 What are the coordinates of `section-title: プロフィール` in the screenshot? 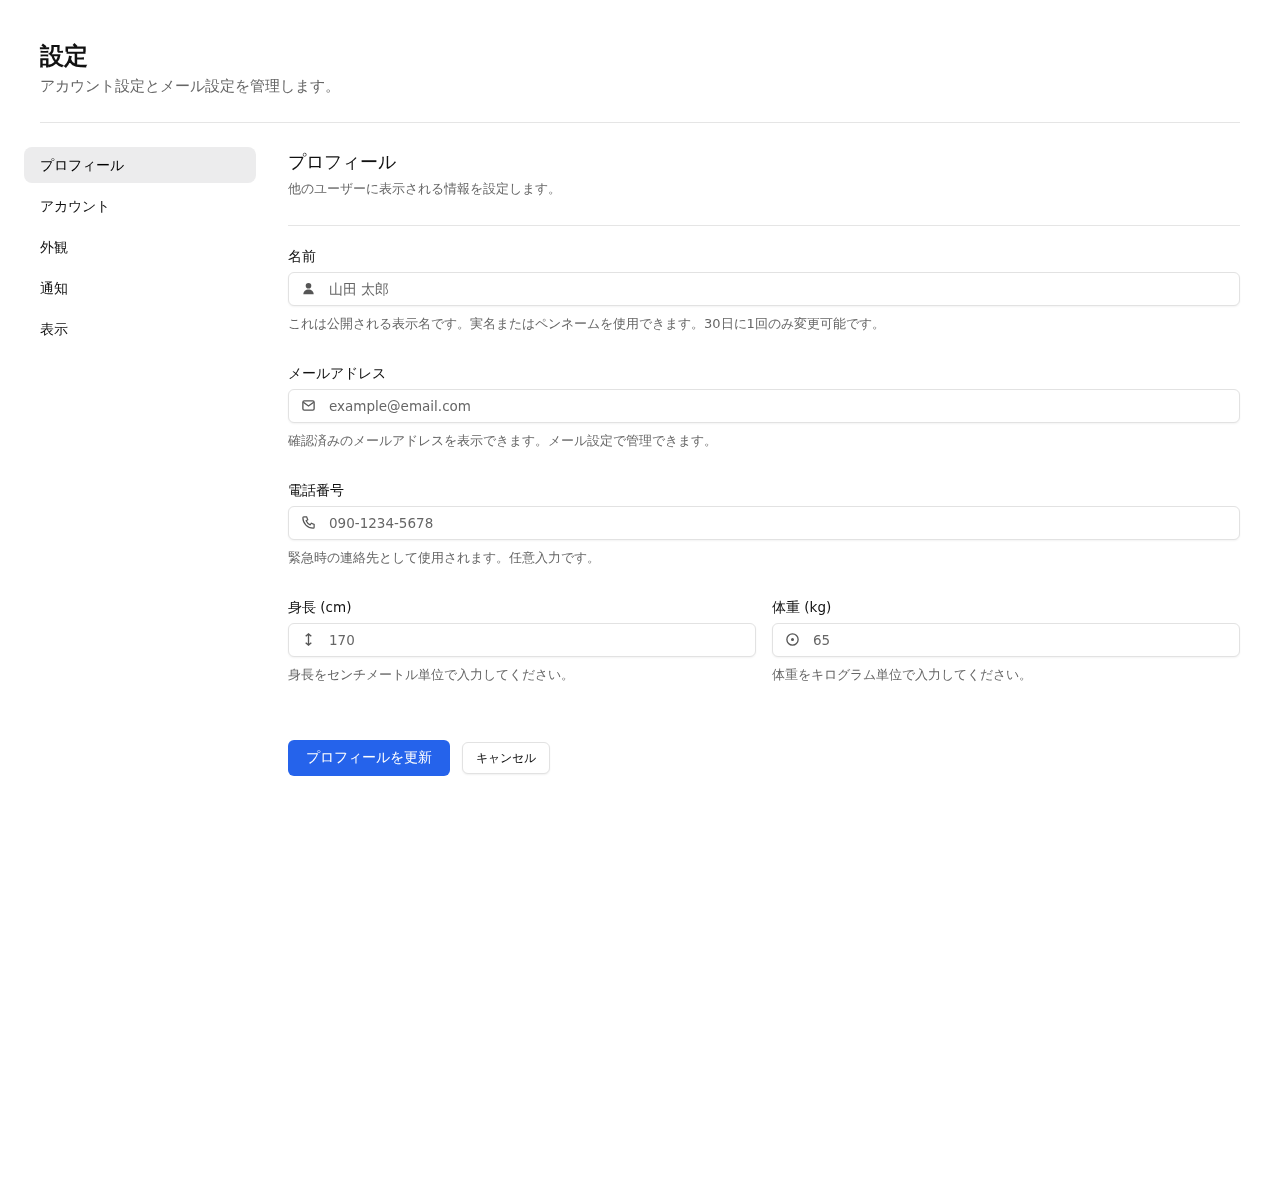 It's located at (342, 162).